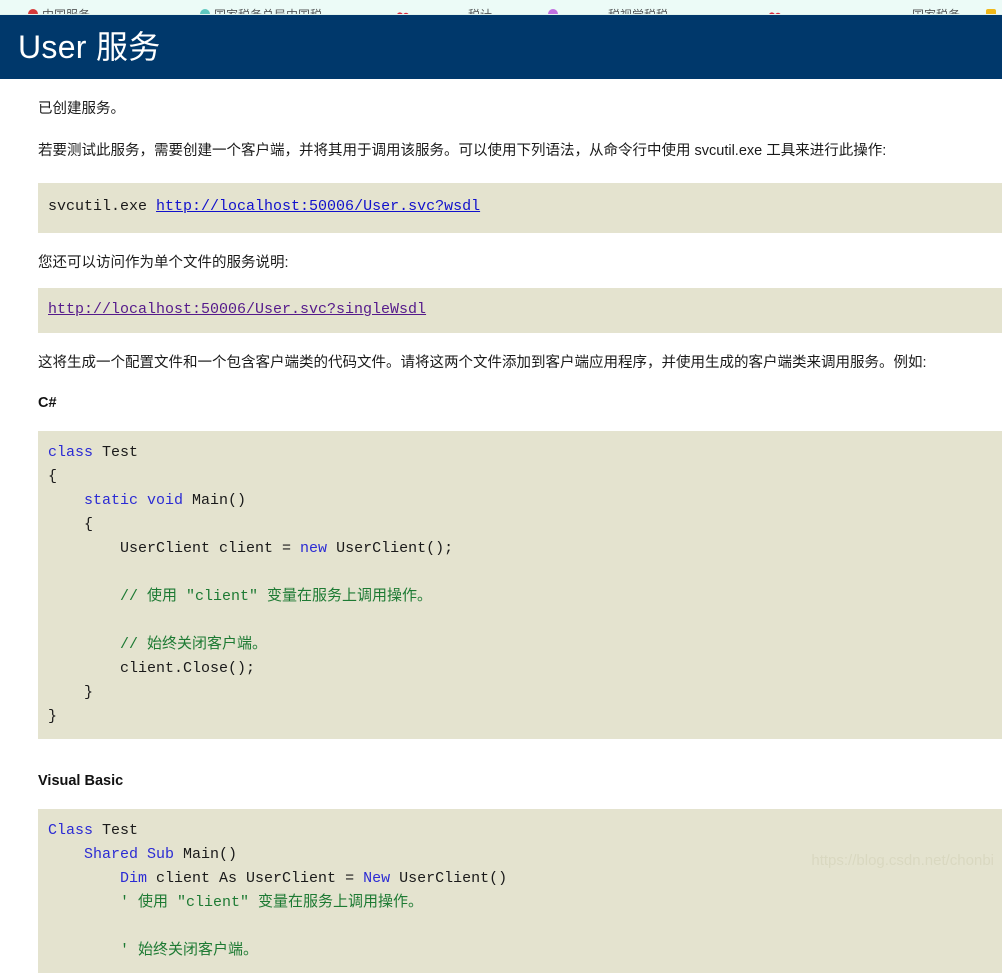 This screenshot has height=973, width=1002. What do you see at coordinates (525, 831) in the screenshot?
I see `code-line: Class Test` at bounding box center [525, 831].